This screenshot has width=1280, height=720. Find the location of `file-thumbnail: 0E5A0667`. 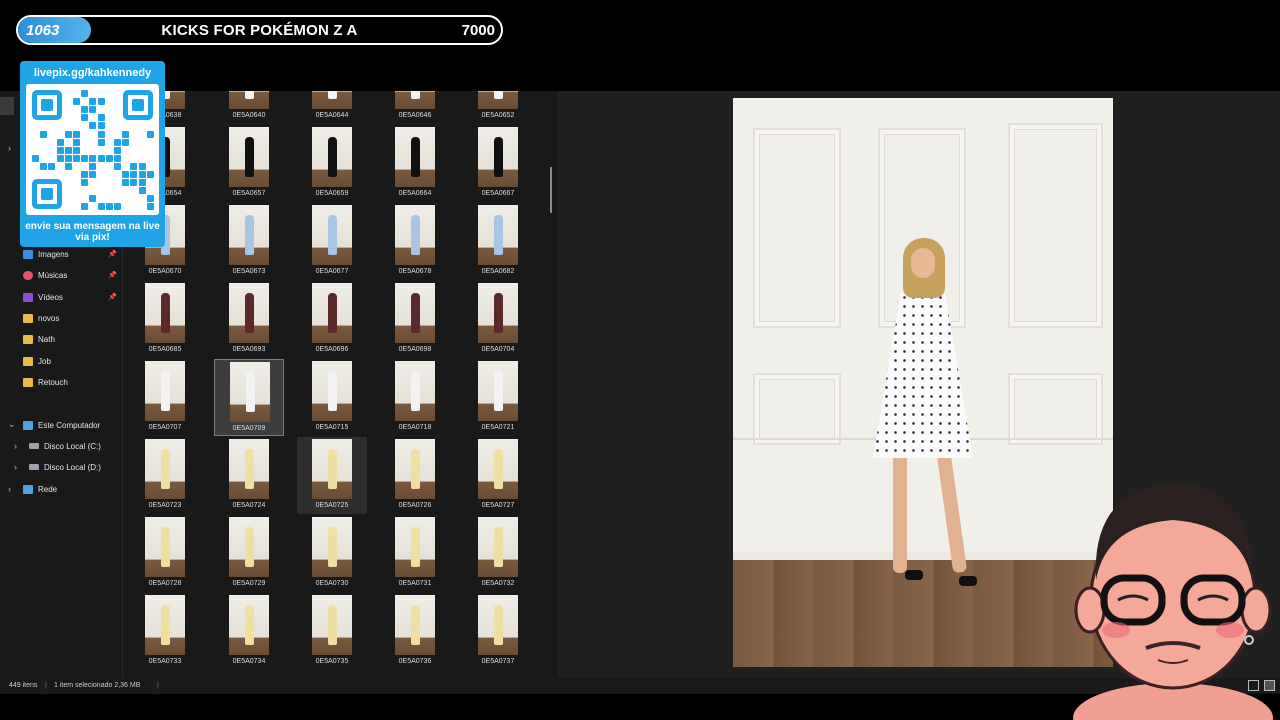

file-thumbnail: 0E5A0667 is located at coordinates (498, 163).